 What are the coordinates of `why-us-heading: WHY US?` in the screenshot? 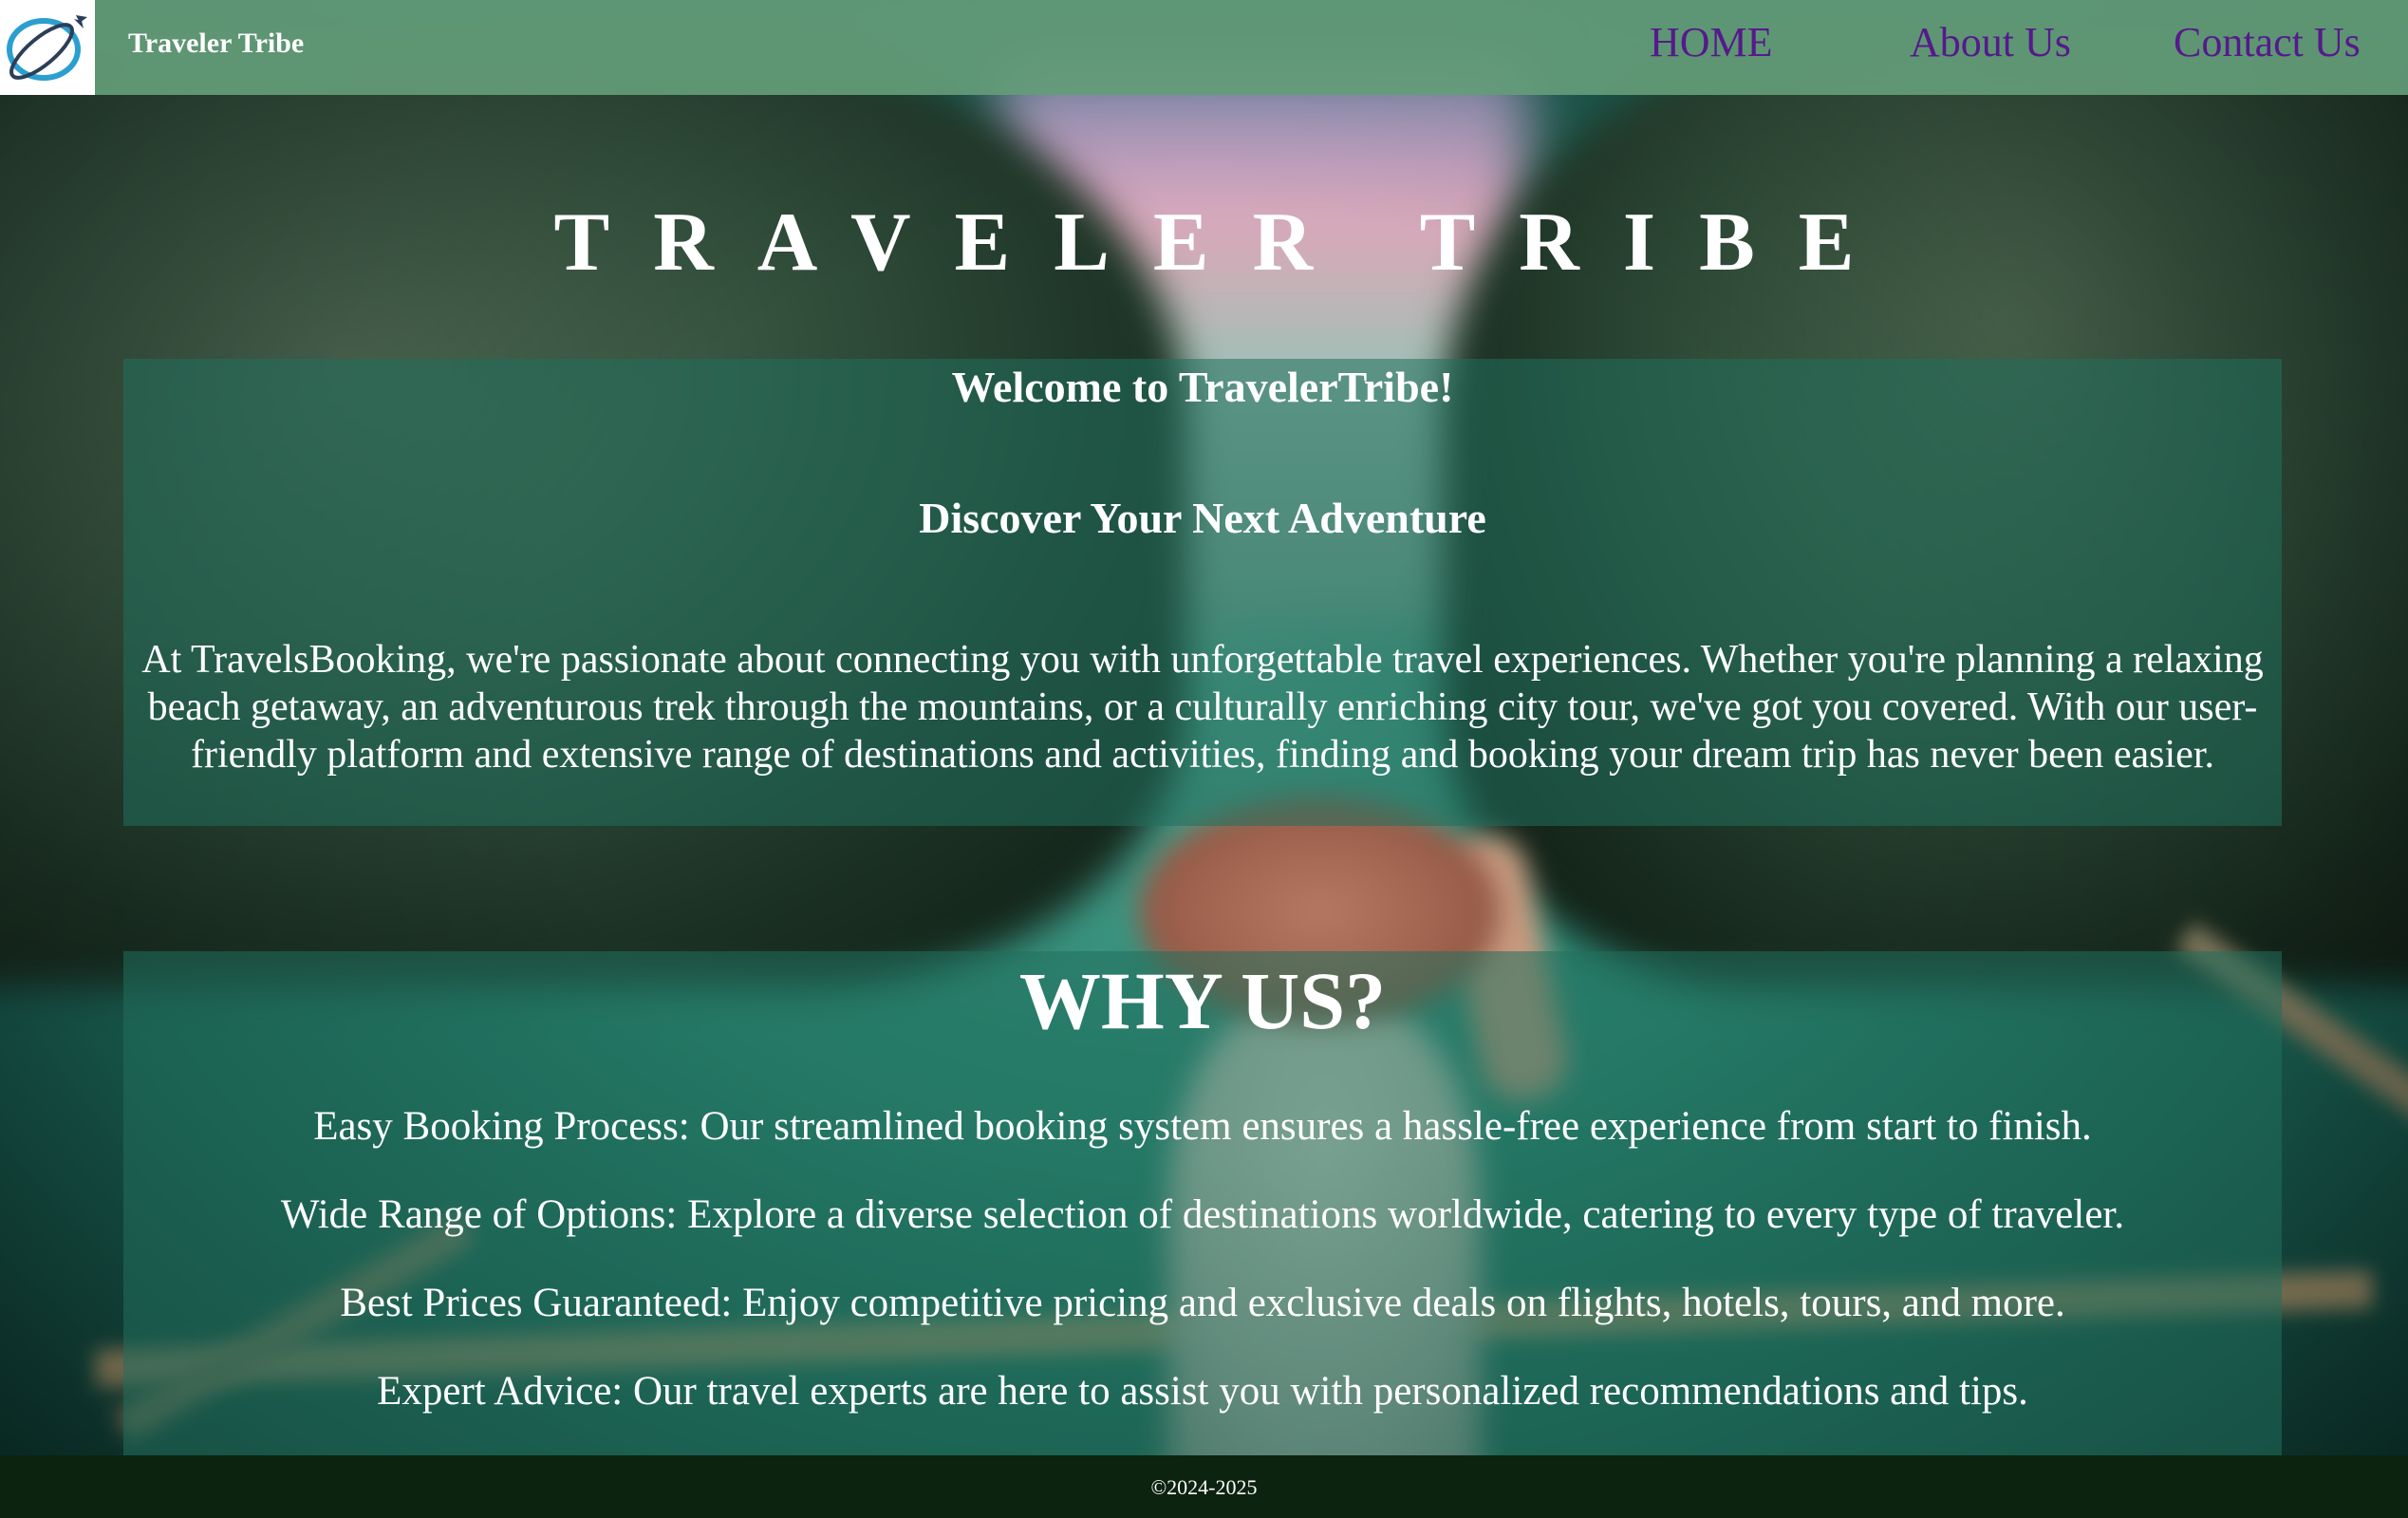 It's located at (1202, 1000).